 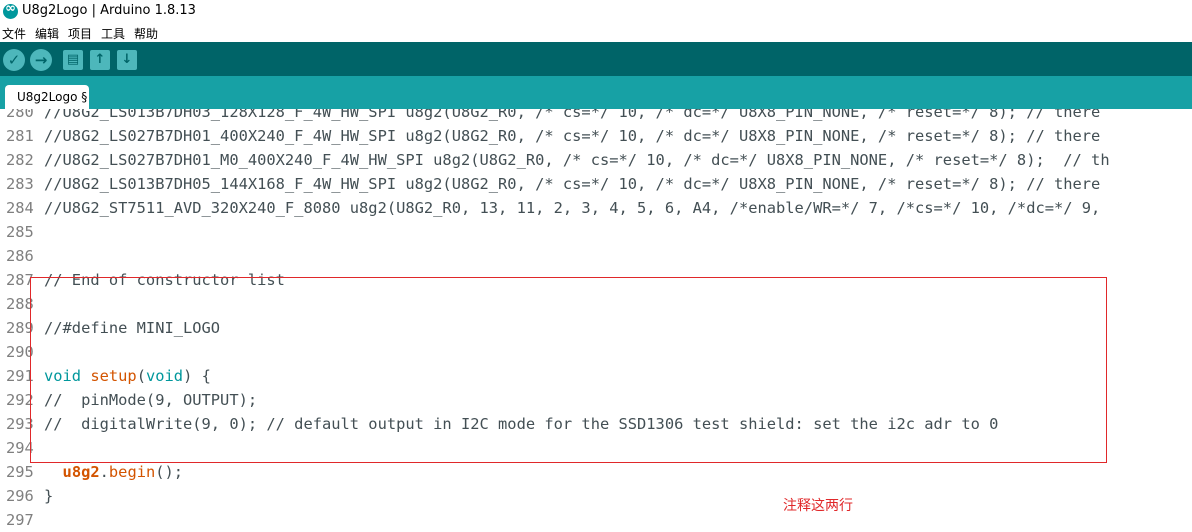 I want to click on new-button: ▤, so click(x=73, y=60).